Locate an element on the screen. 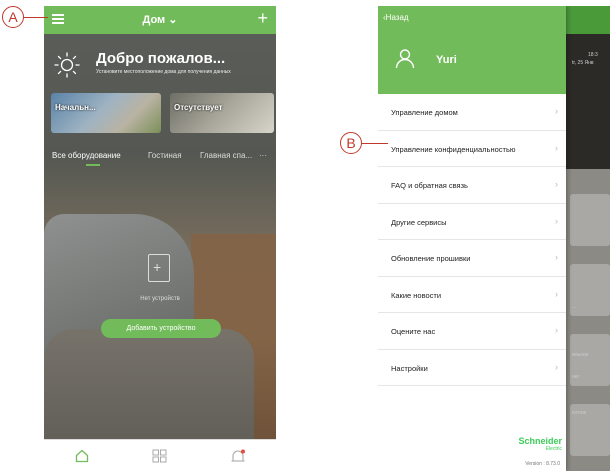 This screenshot has width=612, height=473. home-selector: Дом ⌄ is located at coordinates (160, 19).